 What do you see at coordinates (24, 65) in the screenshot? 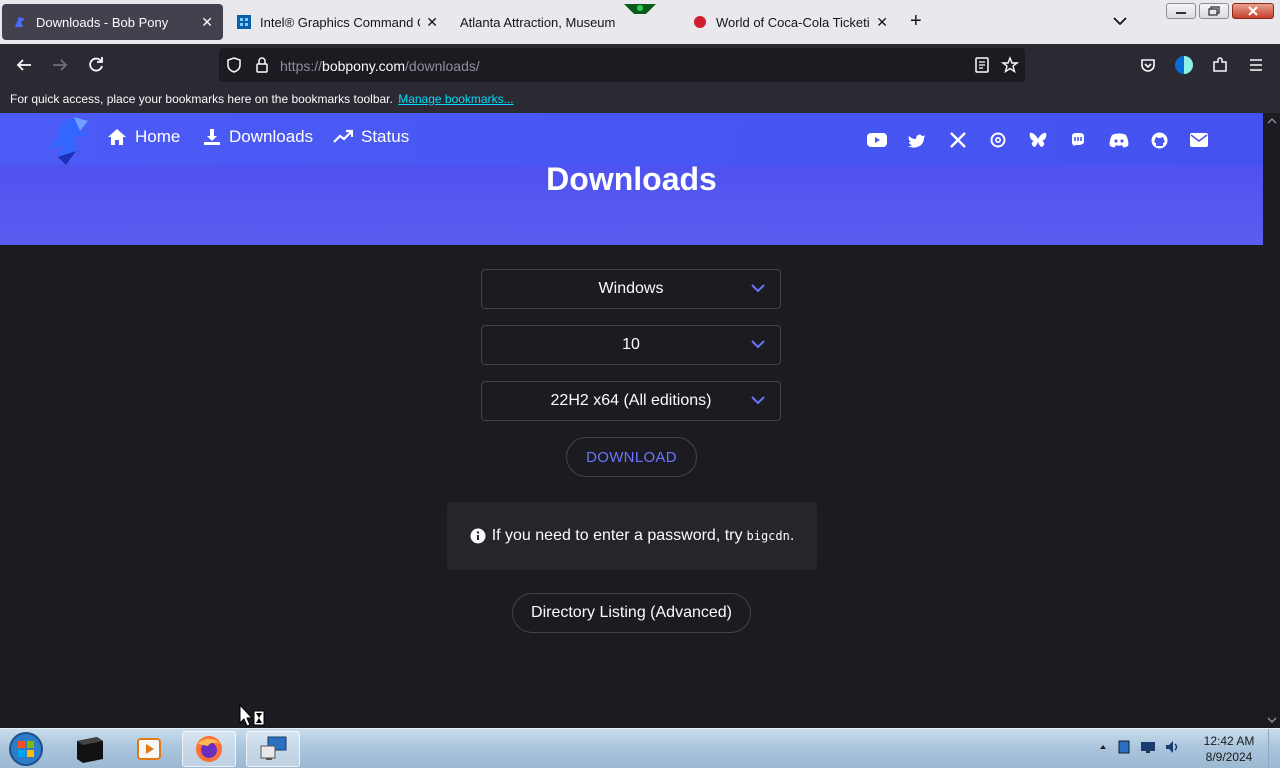
I see `back-arrow-icon` at bounding box center [24, 65].